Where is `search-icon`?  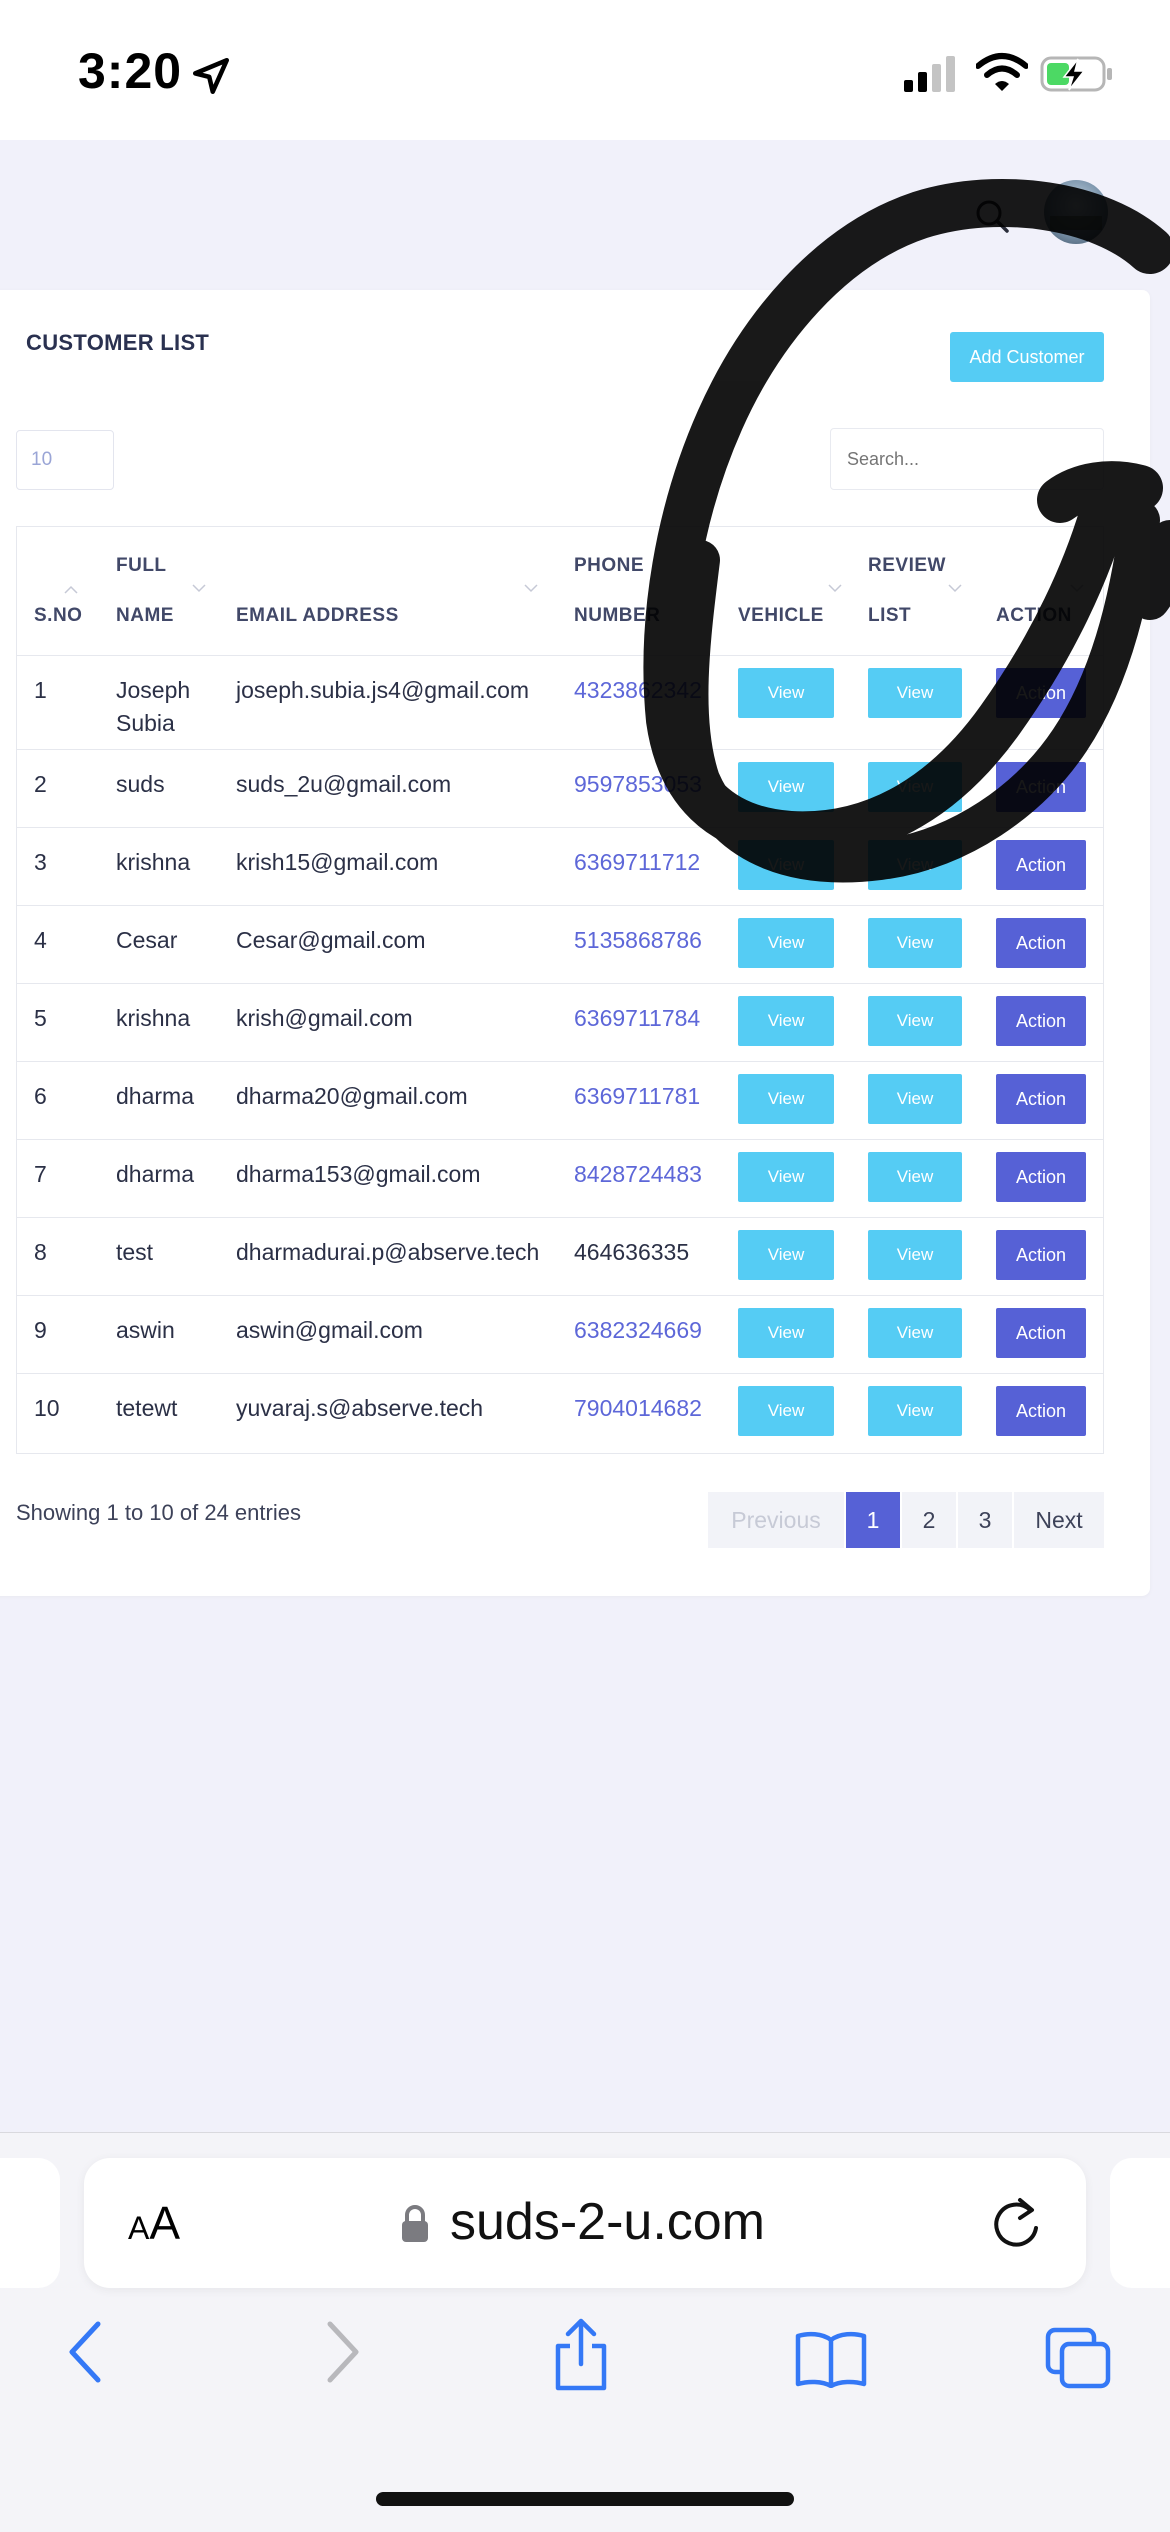 search-icon is located at coordinates (992, 216).